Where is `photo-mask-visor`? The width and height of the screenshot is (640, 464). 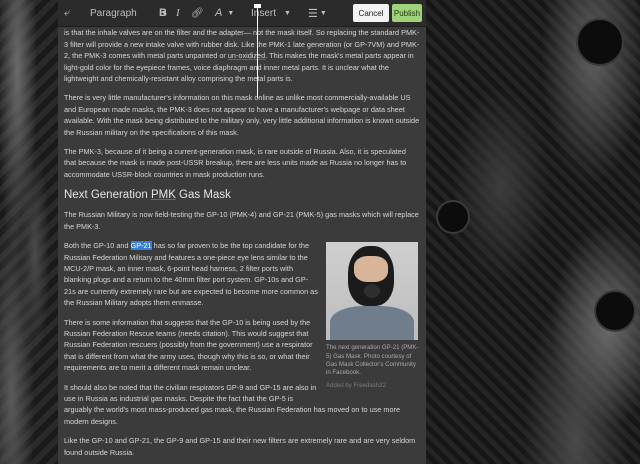
photo-mask-visor is located at coordinates (371, 269).